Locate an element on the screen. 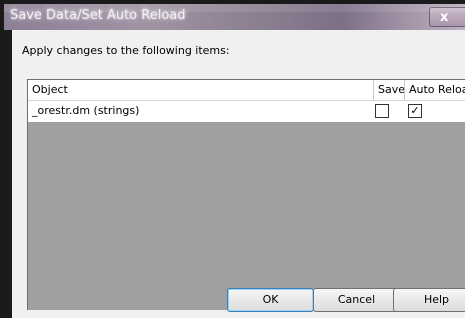  instruction-label: Apply changes to the following items: is located at coordinates (126, 50).